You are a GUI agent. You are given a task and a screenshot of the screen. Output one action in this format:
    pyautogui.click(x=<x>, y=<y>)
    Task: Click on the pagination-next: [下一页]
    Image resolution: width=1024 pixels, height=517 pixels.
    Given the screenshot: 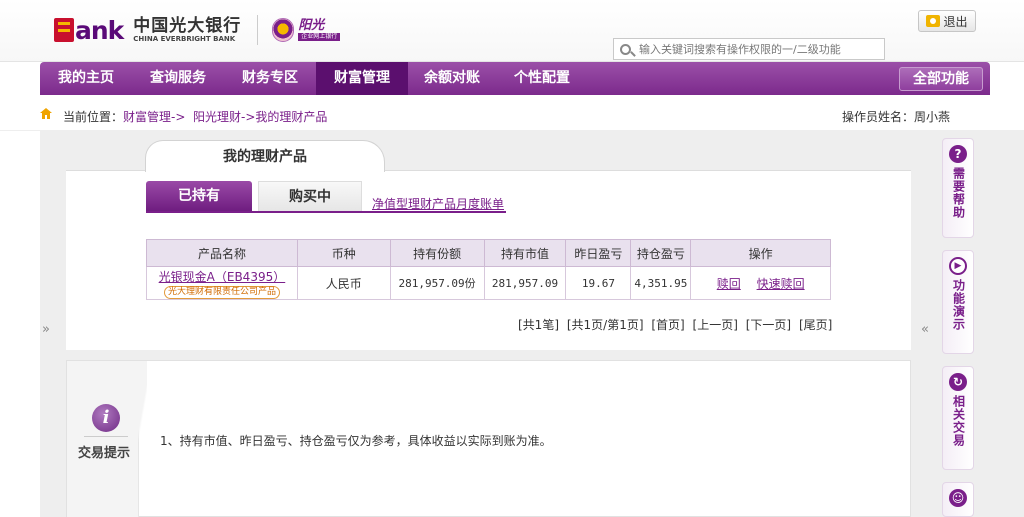 What is the action you would take?
    pyautogui.click(x=768, y=325)
    